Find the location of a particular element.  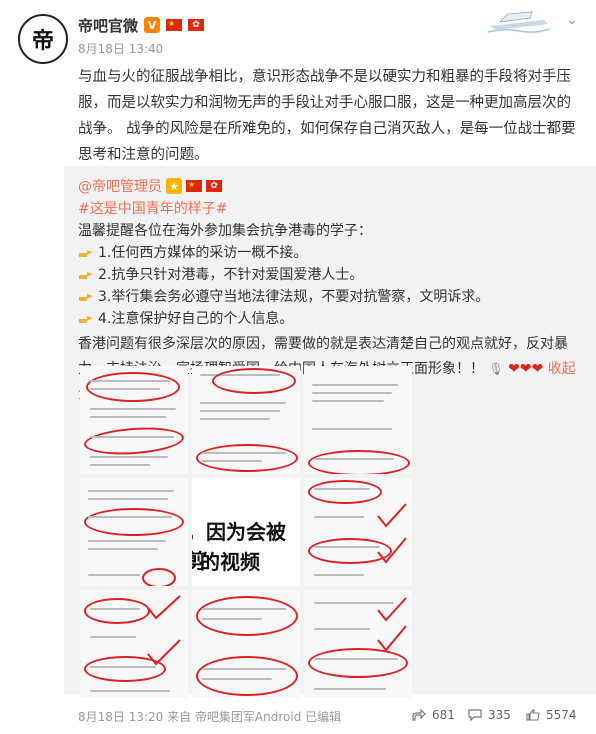

repost-count: 681 is located at coordinates (443, 715).